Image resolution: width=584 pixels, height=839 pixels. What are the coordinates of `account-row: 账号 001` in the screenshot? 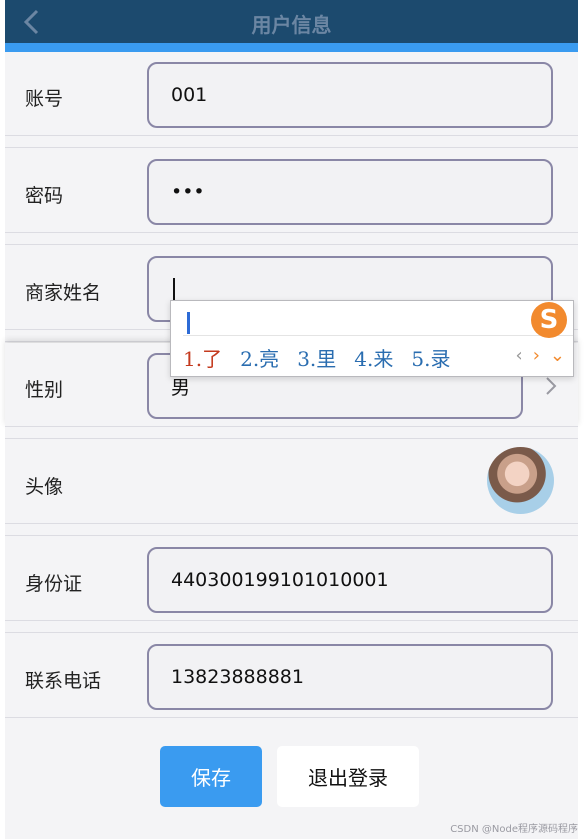 It's located at (291, 94).